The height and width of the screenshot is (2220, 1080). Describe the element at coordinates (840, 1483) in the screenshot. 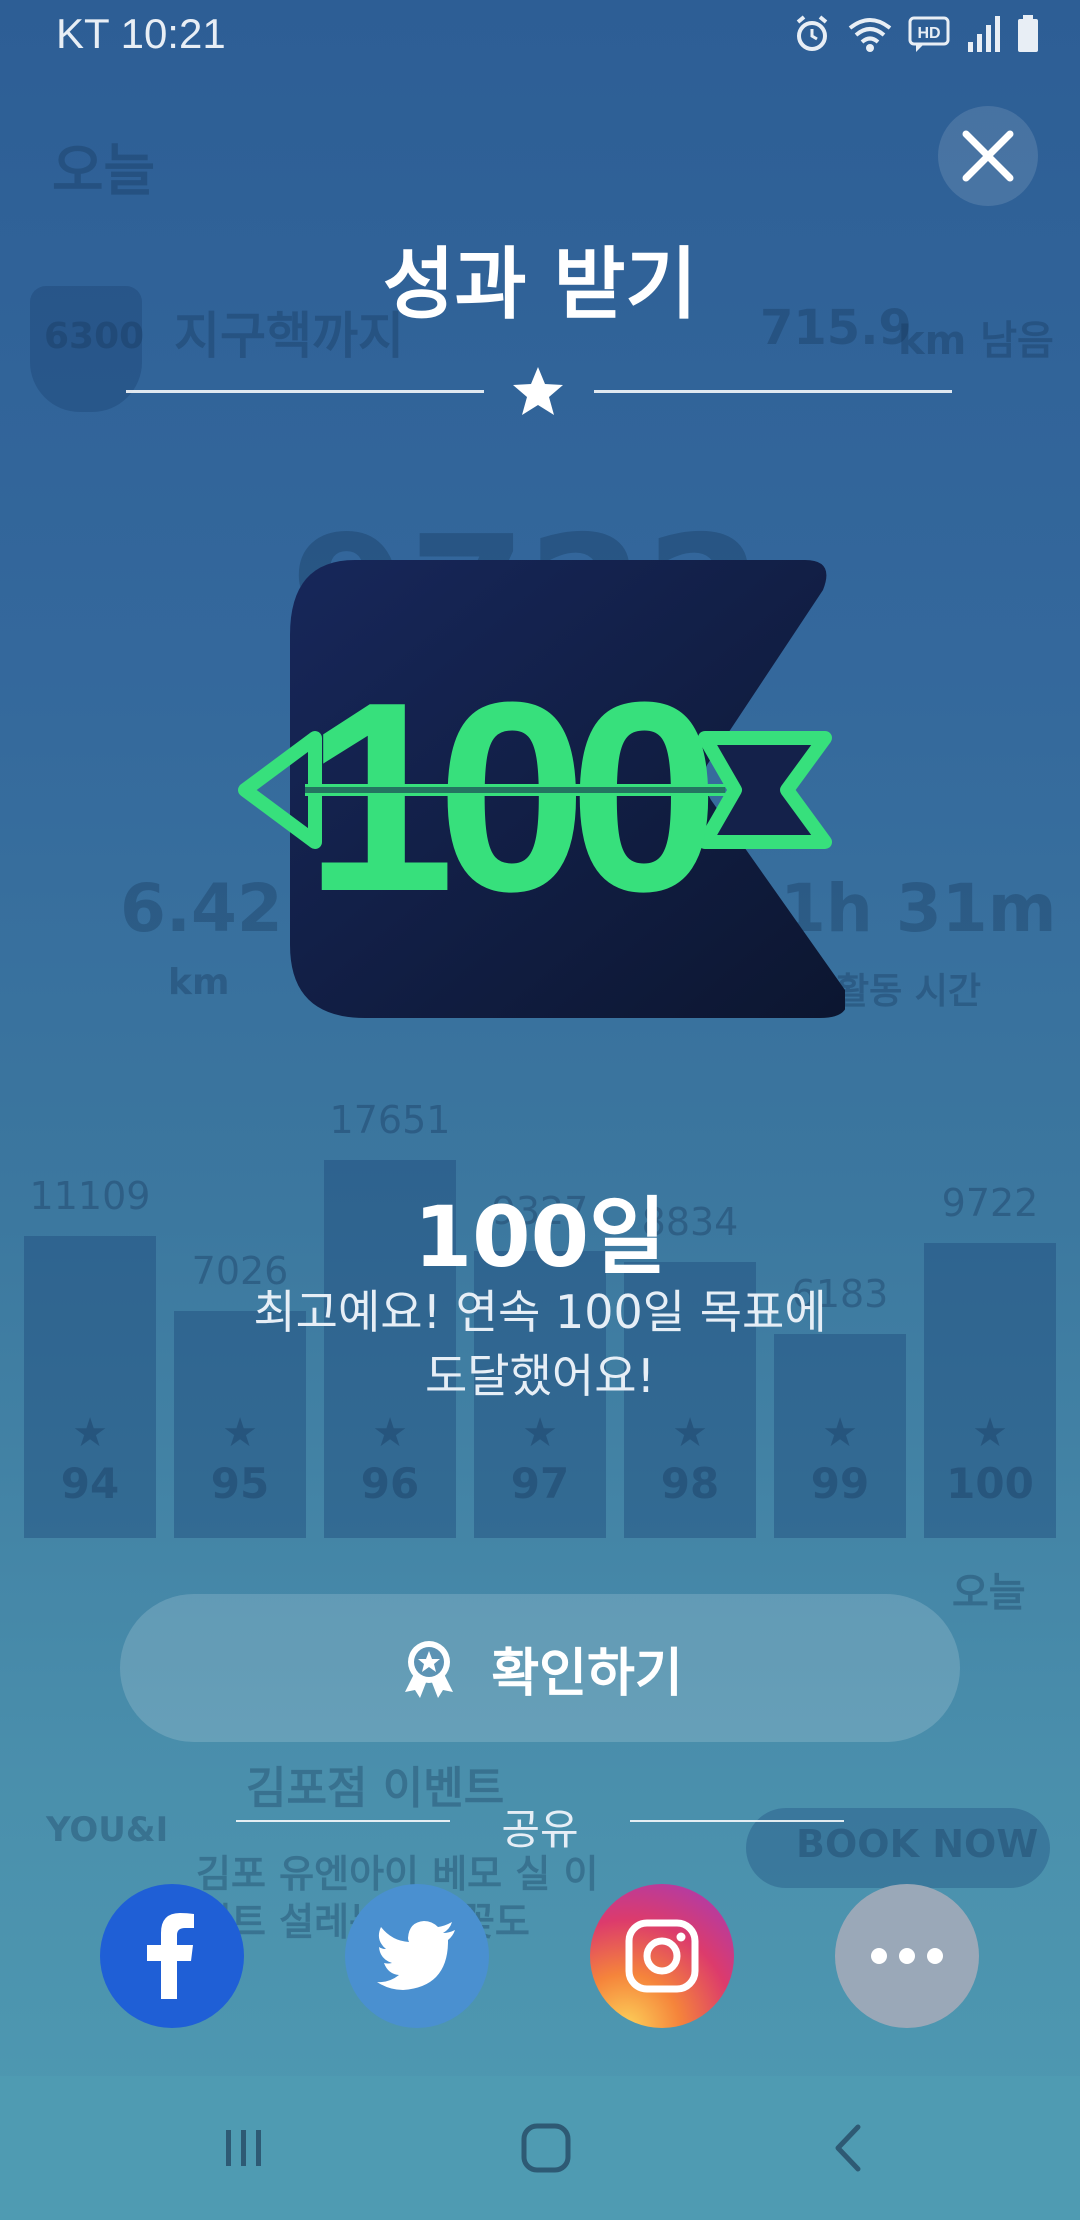

I see `bg-streak-day: 99` at that location.